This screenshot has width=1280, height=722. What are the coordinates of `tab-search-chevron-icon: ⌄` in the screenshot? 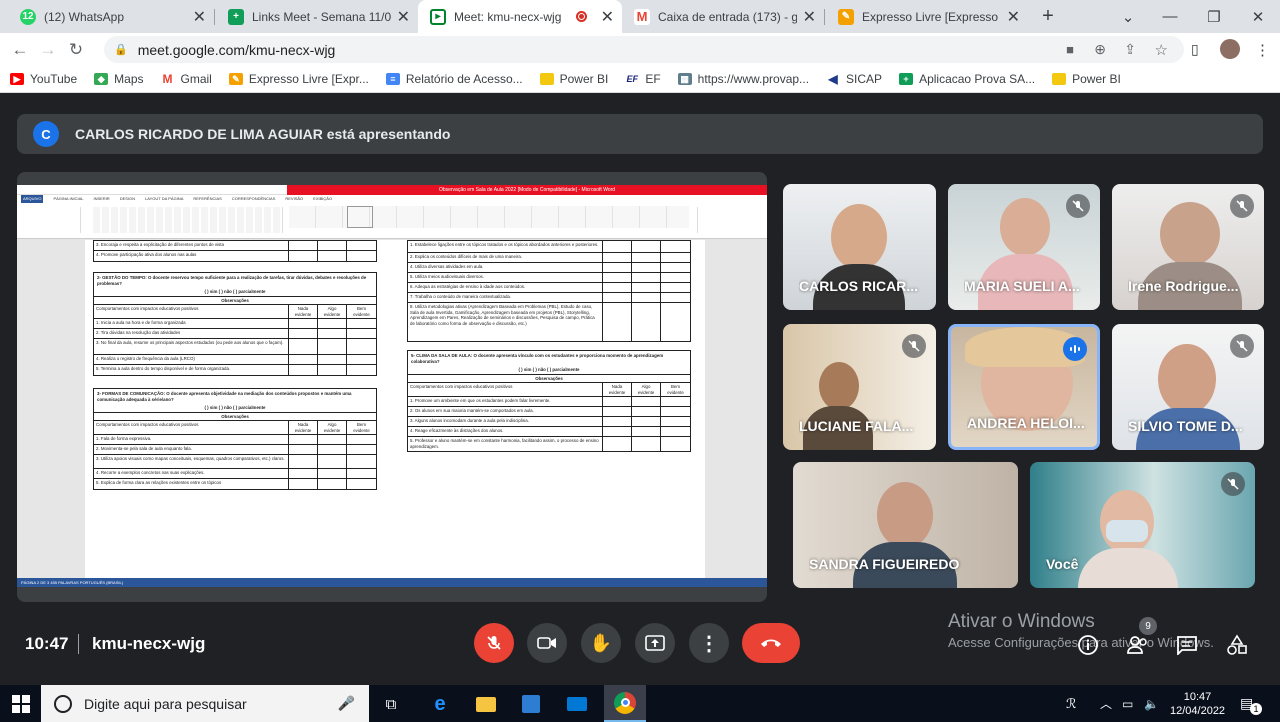 It's located at (1128, 16).